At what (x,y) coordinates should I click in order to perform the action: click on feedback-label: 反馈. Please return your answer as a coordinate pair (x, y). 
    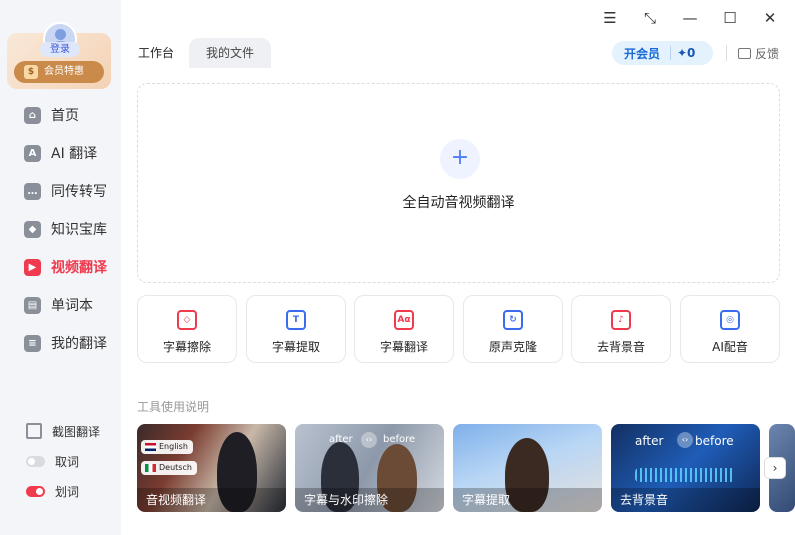
    Looking at the image, I should click on (767, 54).